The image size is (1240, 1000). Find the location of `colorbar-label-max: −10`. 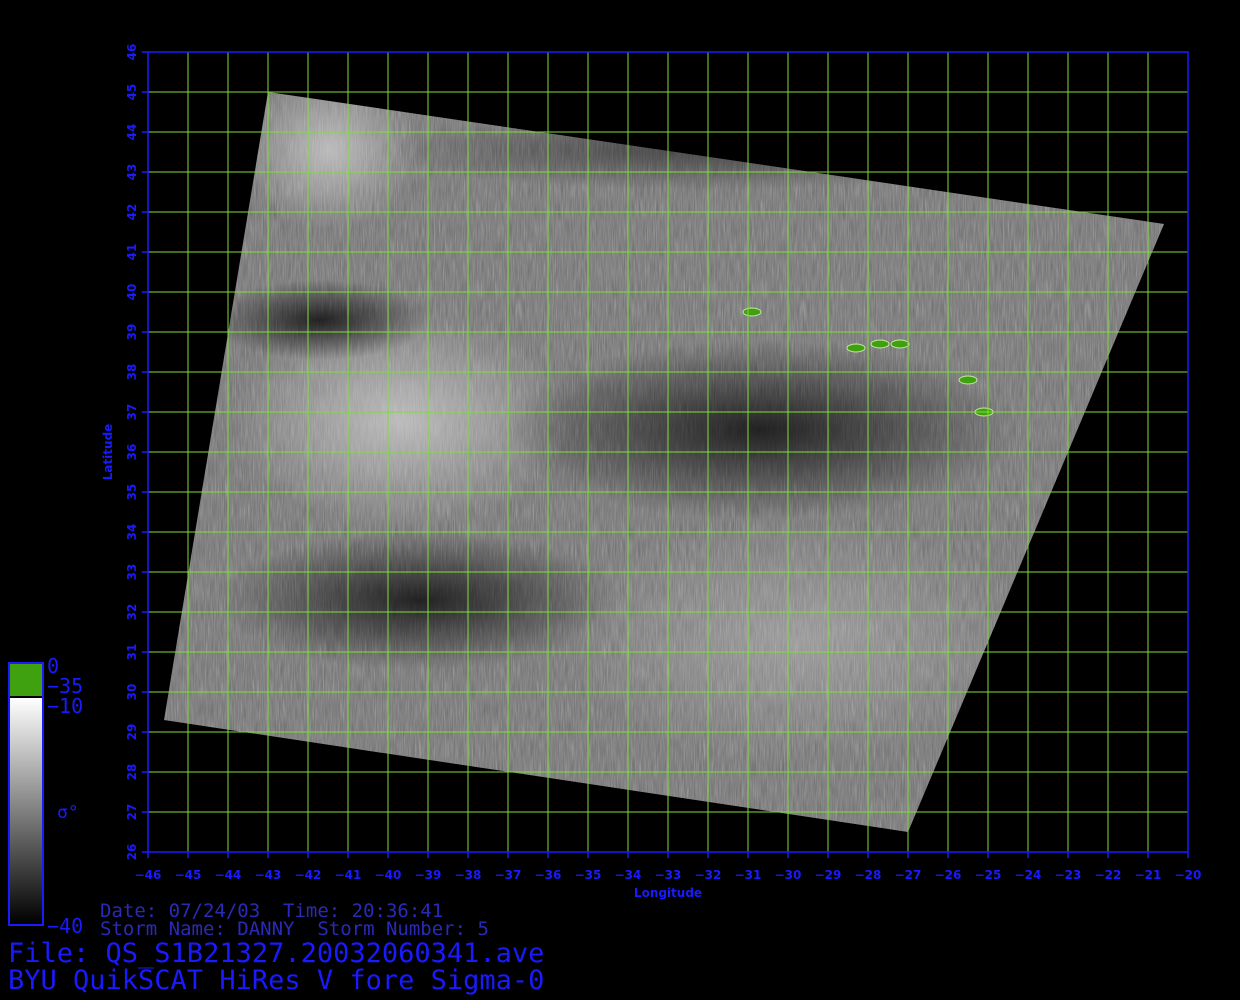

colorbar-label-max: −10 is located at coordinates (65, 706).